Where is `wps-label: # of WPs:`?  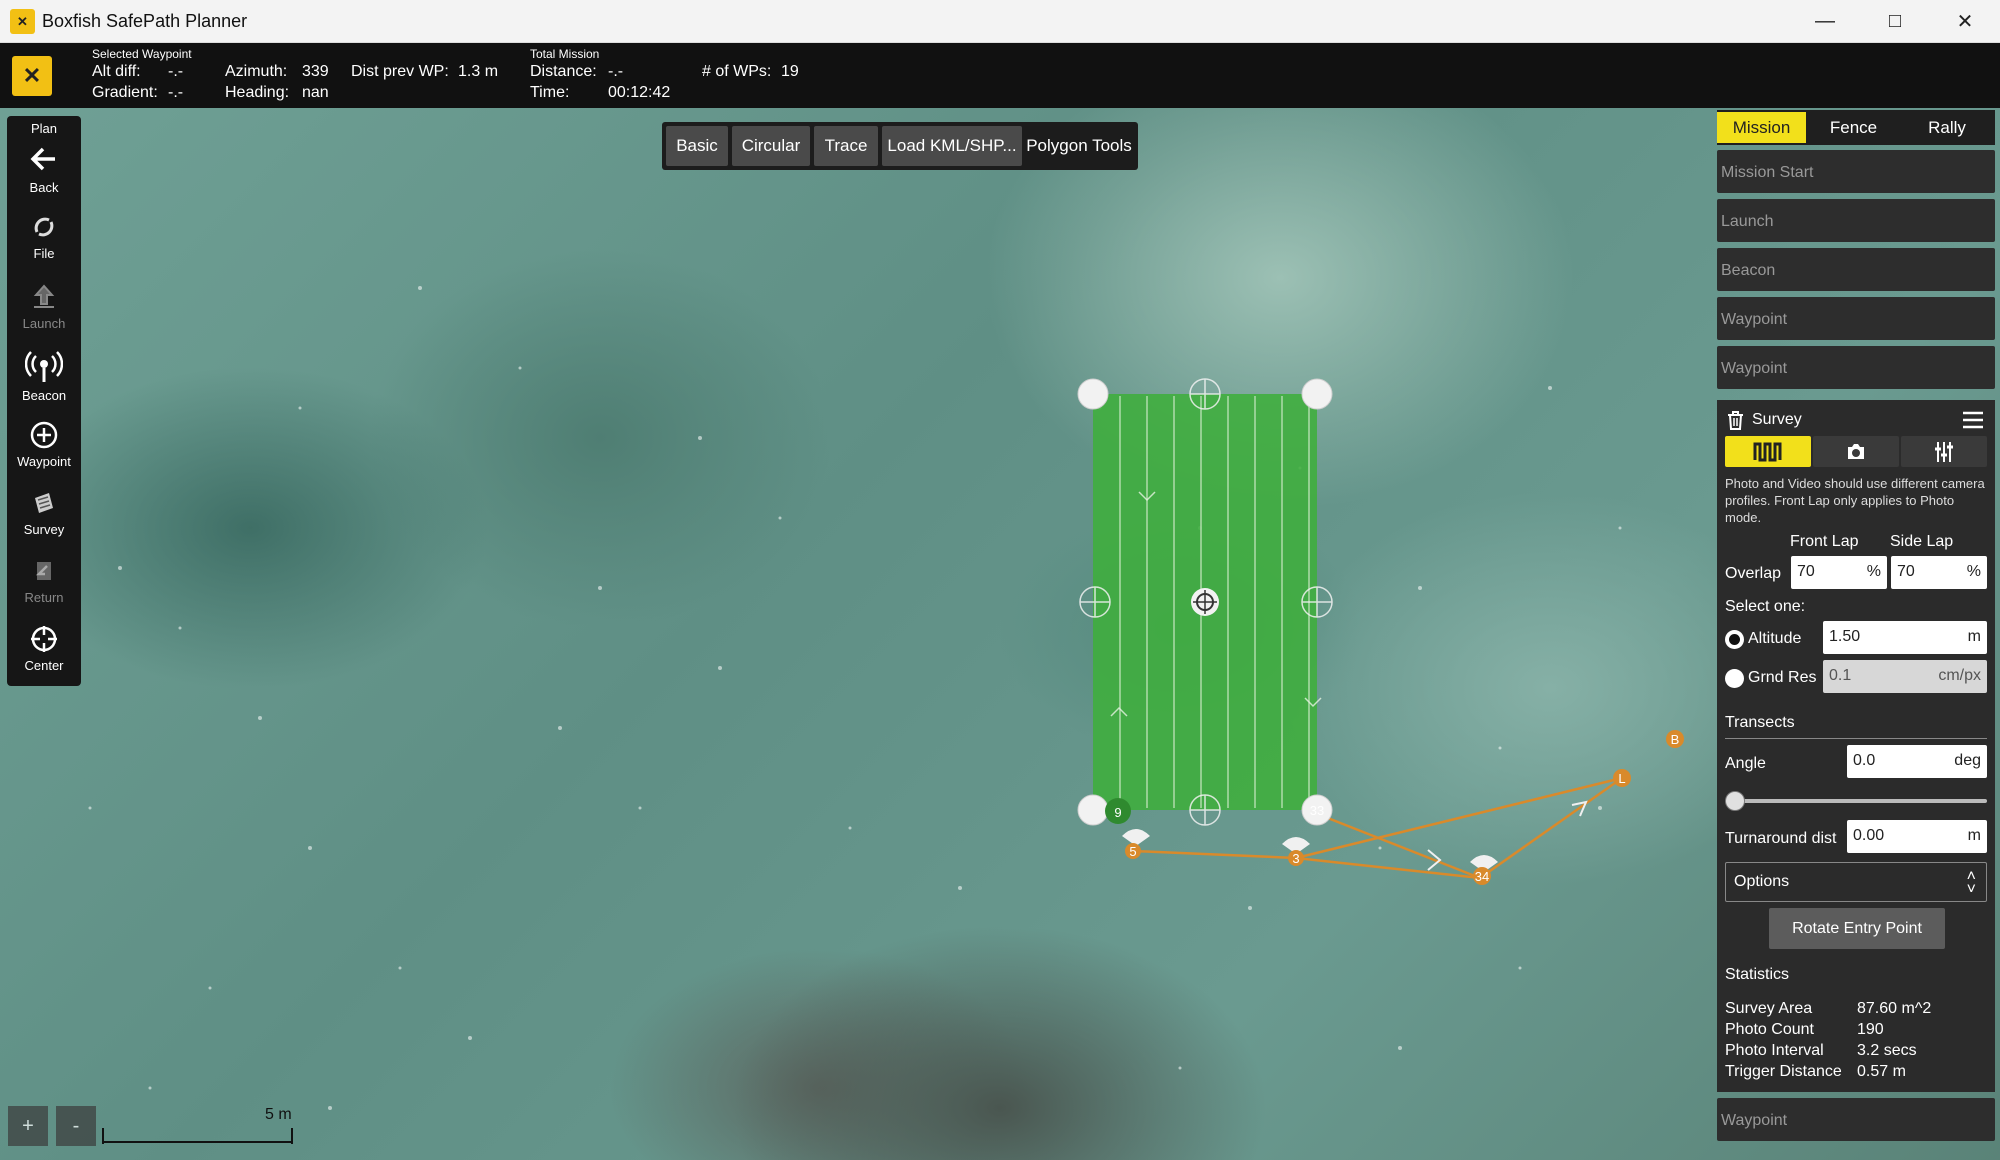
wps-label: # of WPs: is located at coordinates (737, 71).